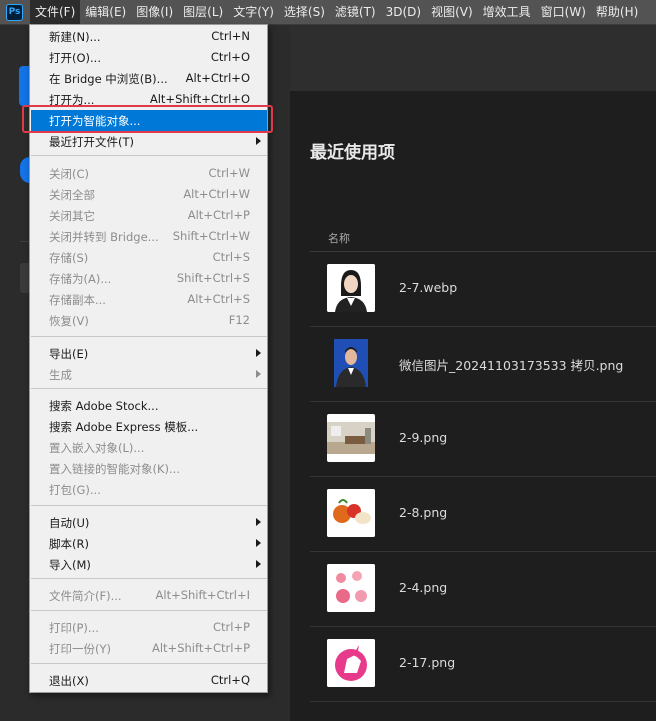 The width and height of the screenshot is (656, 721). I want to click on menu-image: 图像(I), so click(154, 12).